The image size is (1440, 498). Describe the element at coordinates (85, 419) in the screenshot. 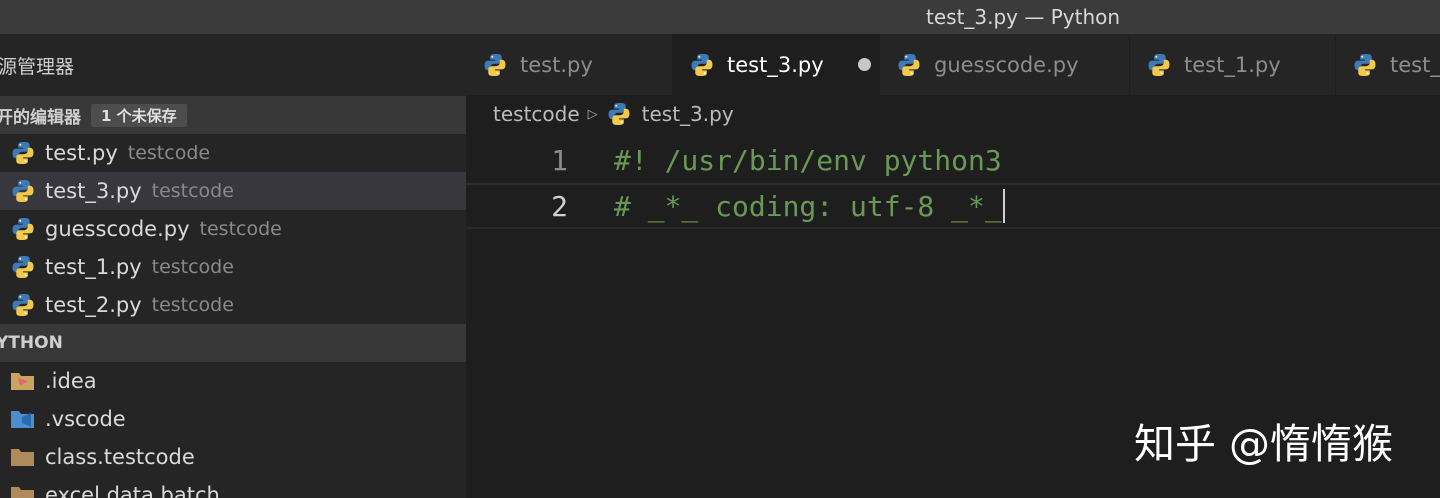

I see `folder-name: .vscode` at that location.